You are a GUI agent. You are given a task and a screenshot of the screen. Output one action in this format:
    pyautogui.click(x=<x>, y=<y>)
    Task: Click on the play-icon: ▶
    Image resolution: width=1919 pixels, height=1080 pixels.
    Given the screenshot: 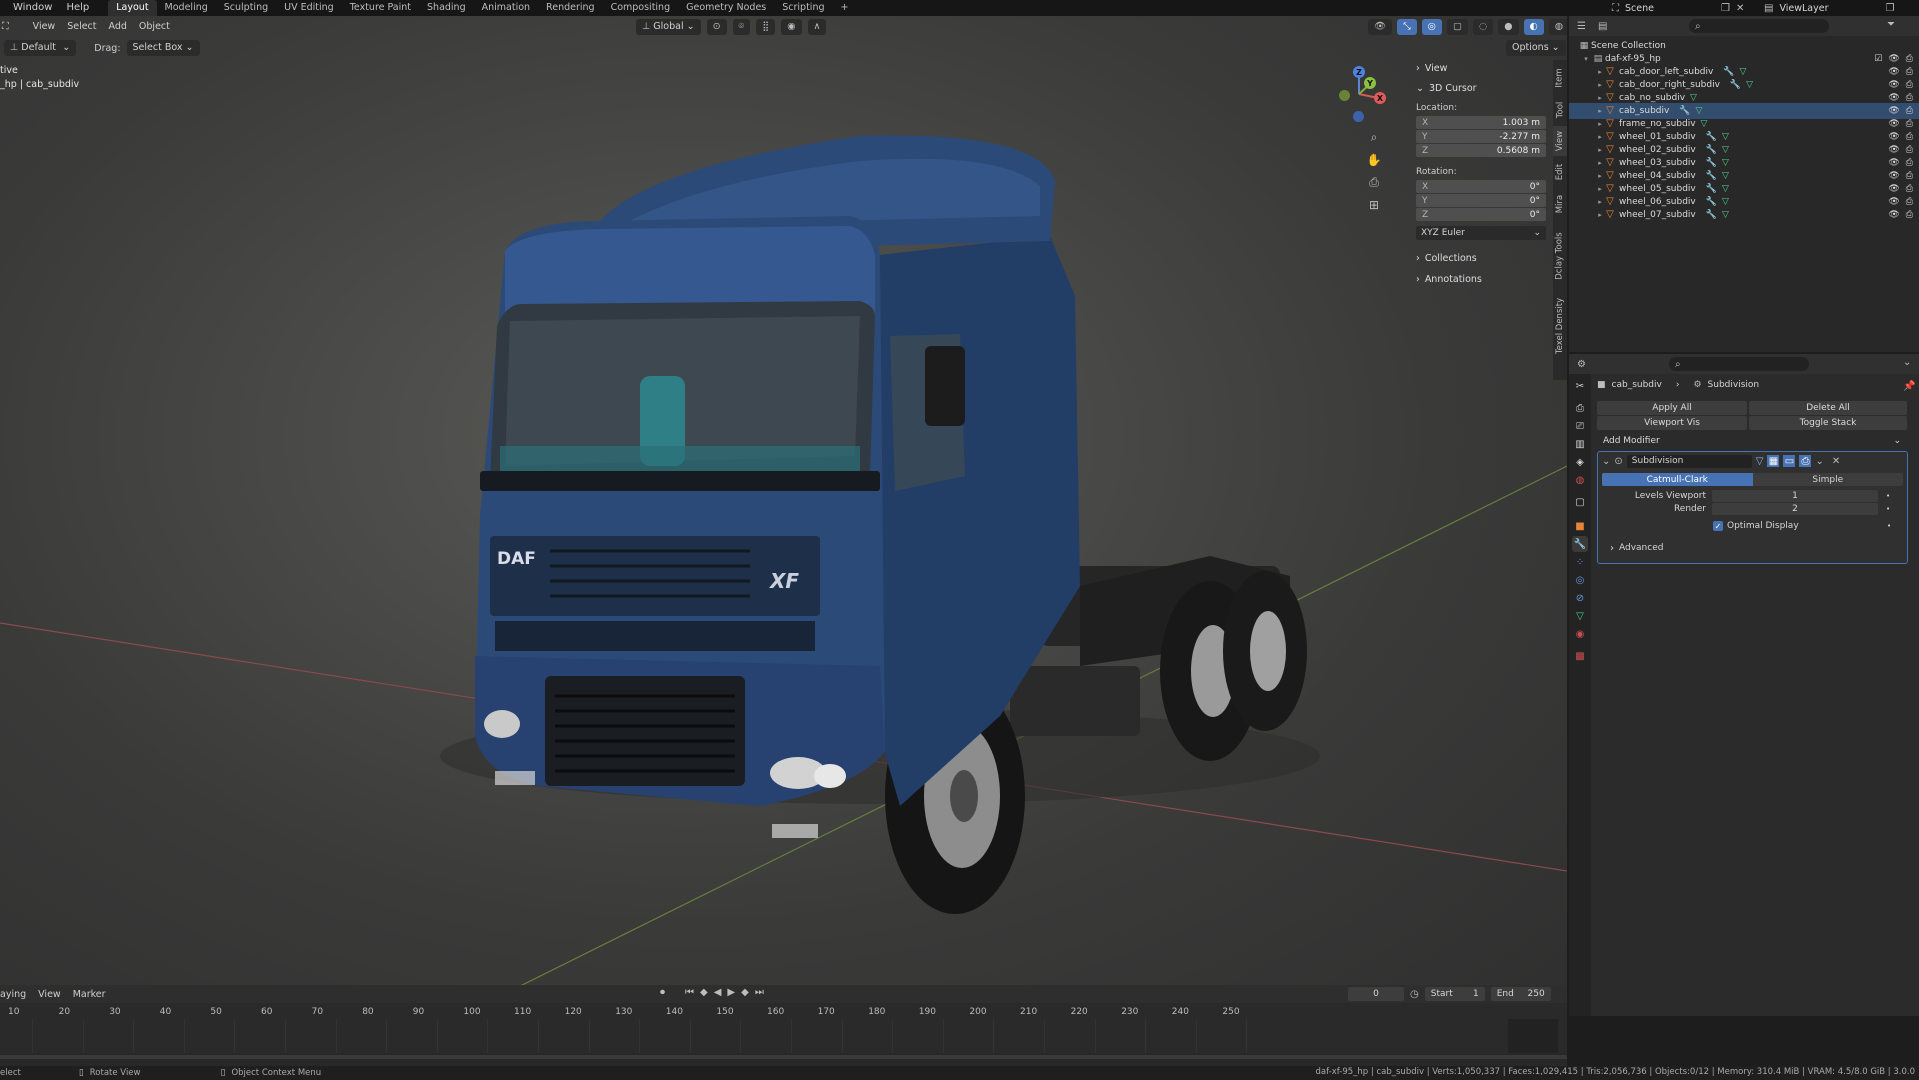 What is the action you would take?
    pyautogui.click(x=731, y=992)
    